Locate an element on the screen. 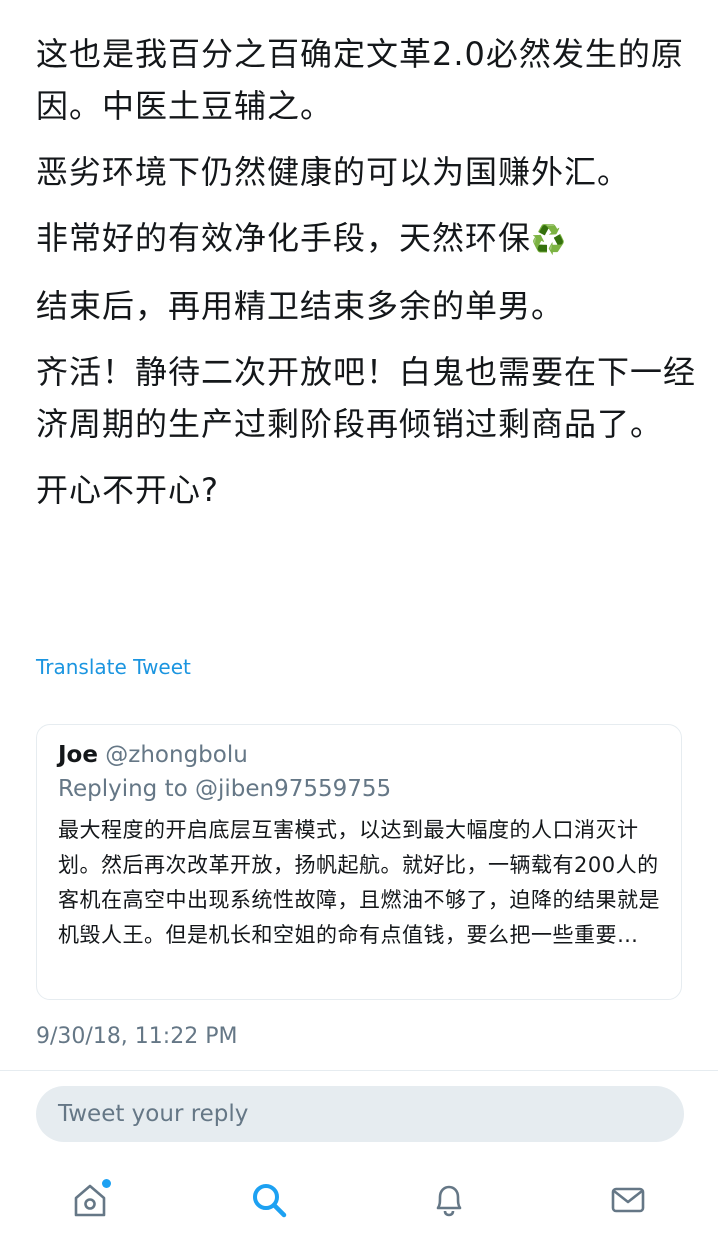  tab-messages is located at coordinates (628, 1200).